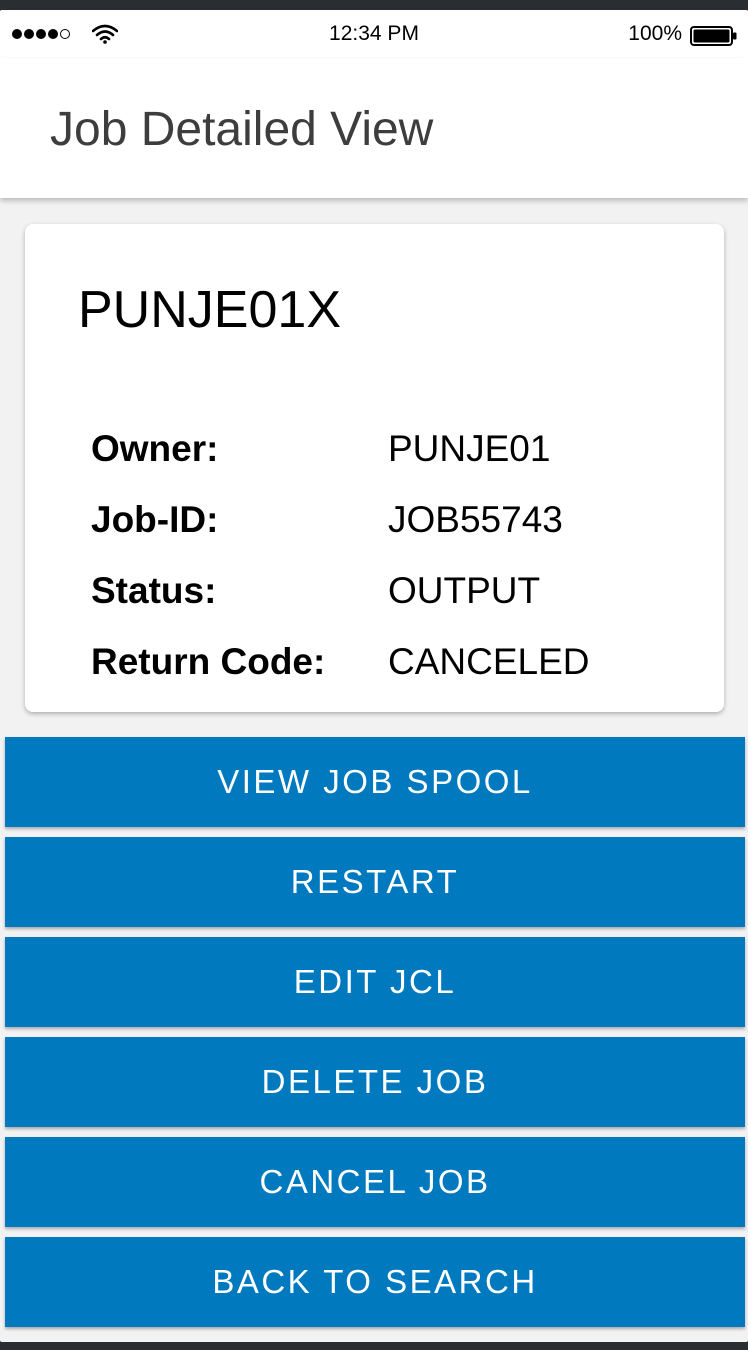 The height and width of the screenshot is (1350, 748). What do you see at coordinates (375, 1282) in the screenshot?
I see `back-to-search-button: BACK TO SEARCH` at bounding box center [375, 1282].